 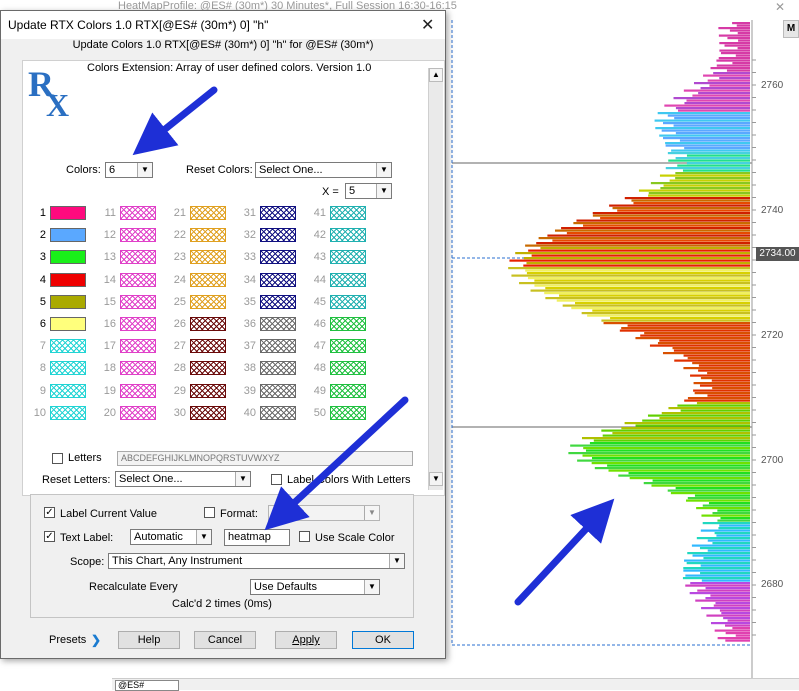 I want to click on color-number-label: 44, so click(x=319, y=279).